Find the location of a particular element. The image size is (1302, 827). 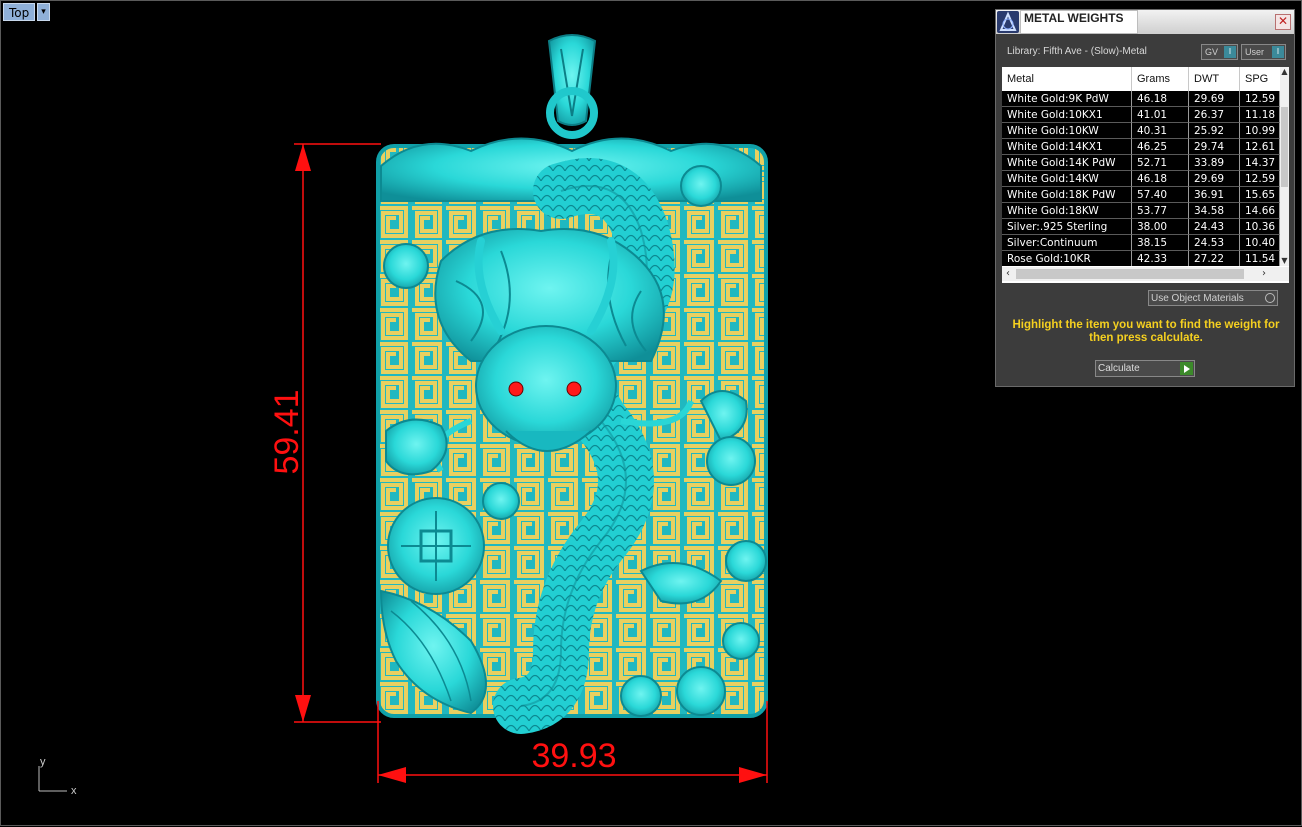

axis-y-label: y is located at coordinates (43, 762).